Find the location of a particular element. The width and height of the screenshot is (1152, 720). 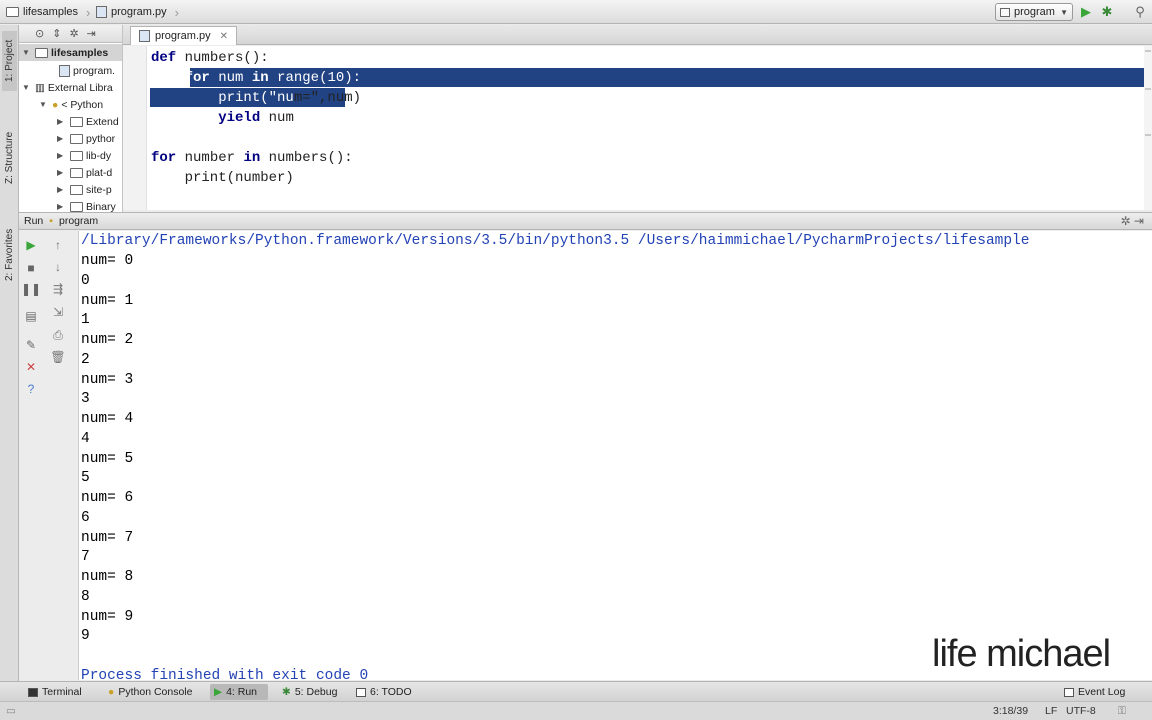

tree-item-label: Extend is located at coordinates (102, 121).